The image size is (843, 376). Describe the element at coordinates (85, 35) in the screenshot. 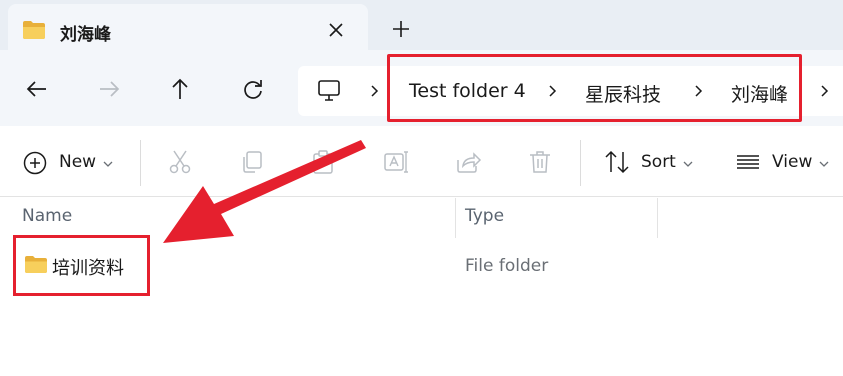

I see `tab-title: 刘海峰` at that location.